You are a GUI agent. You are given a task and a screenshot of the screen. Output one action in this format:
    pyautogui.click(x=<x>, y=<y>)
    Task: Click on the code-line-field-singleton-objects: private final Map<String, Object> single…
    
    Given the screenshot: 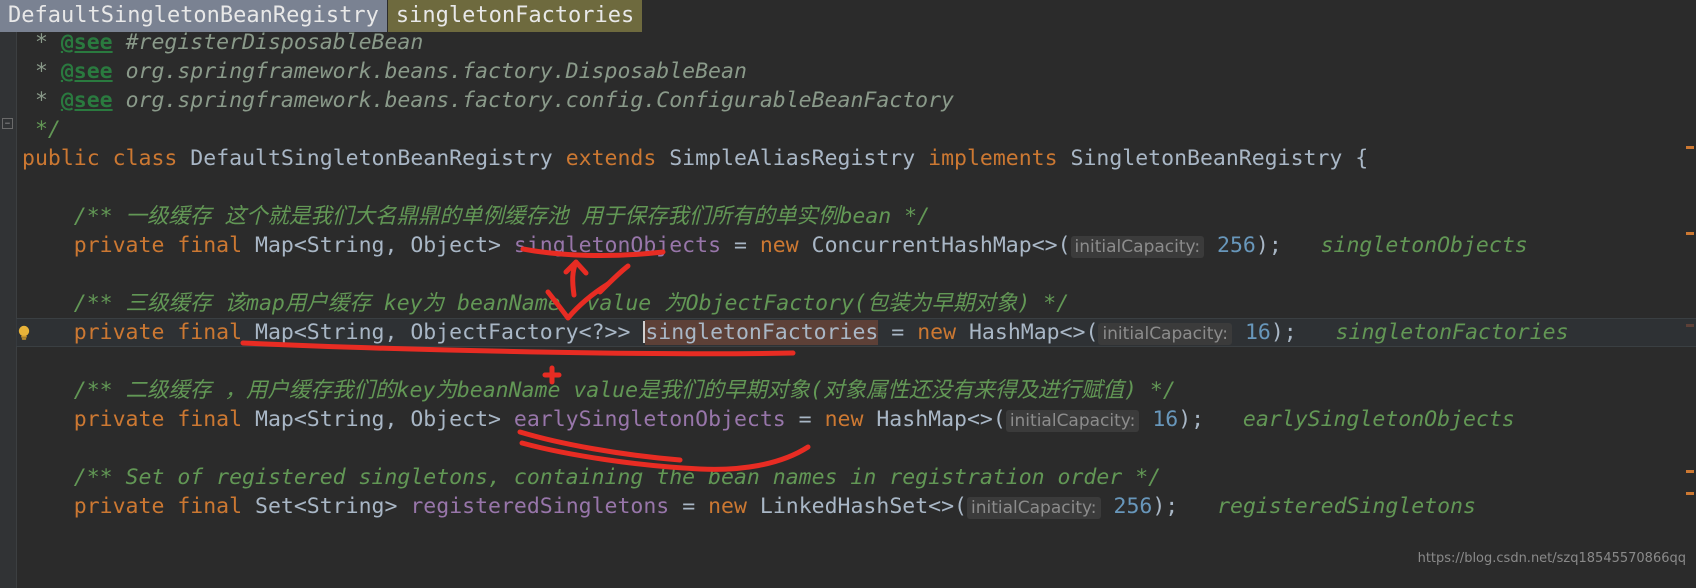 What is the action you would take?
    pyautogui.click(x=848, y=245)
    